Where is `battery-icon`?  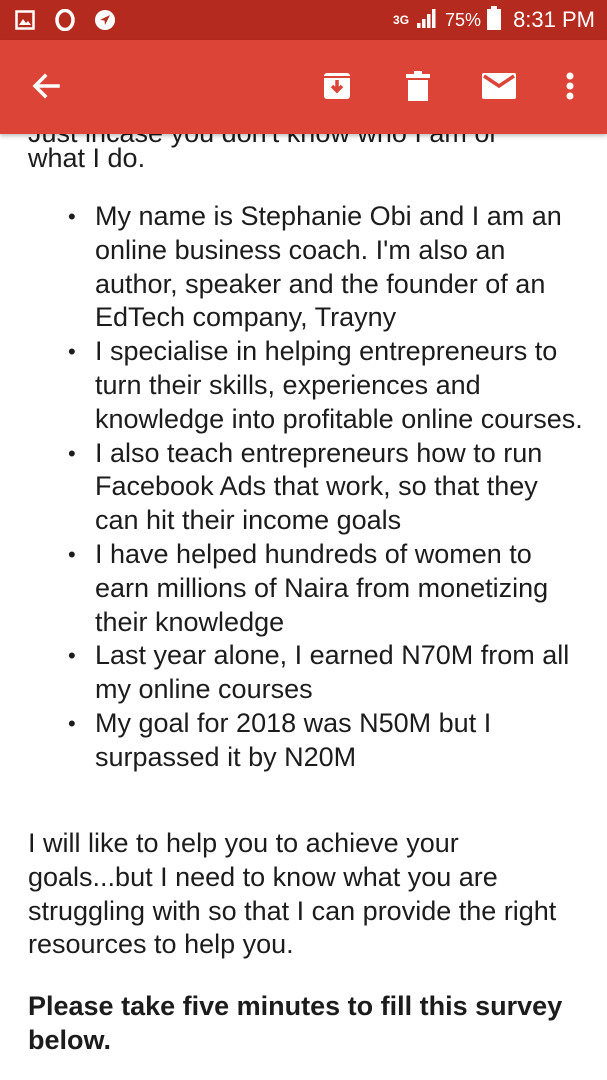 battery-icon is located at coordinates (494, 20).